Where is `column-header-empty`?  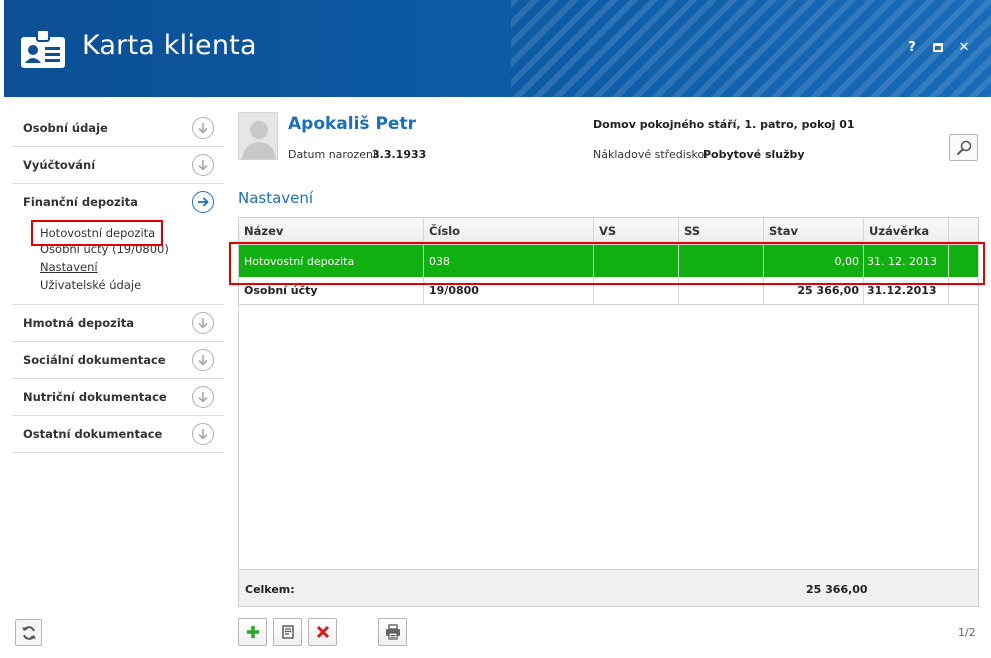
column-header-empty is located at coordinates (963, 231).